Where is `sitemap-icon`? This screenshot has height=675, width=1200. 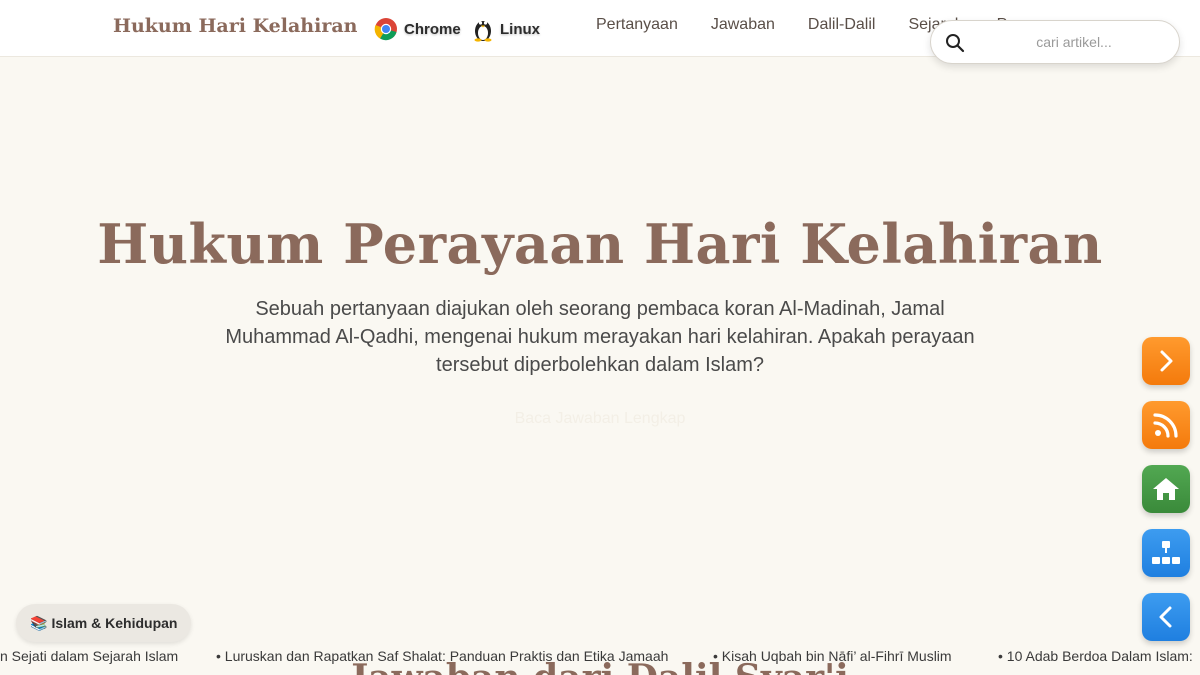 sitemap-icon is located at coordinates (1166, 552).